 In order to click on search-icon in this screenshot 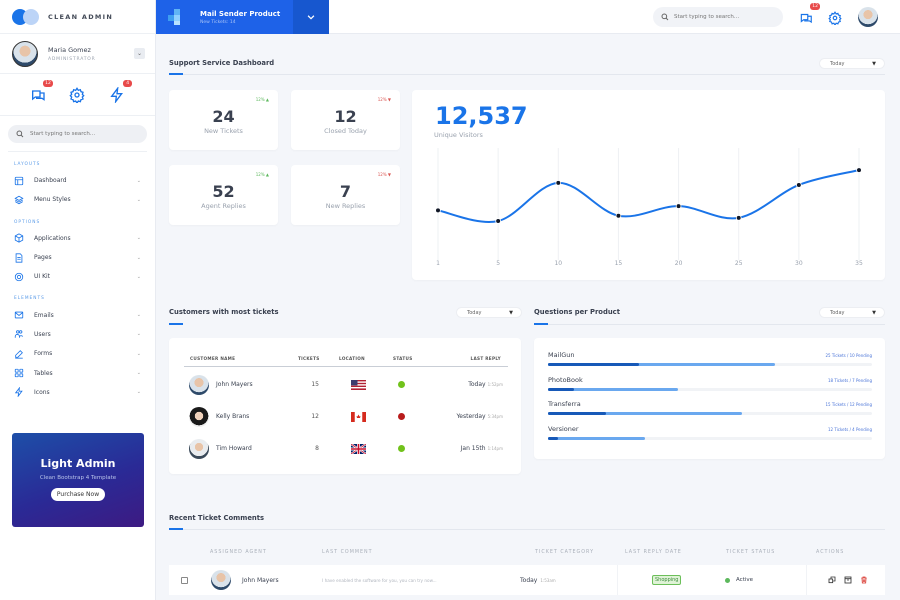, I will do `click(665, 17)`.